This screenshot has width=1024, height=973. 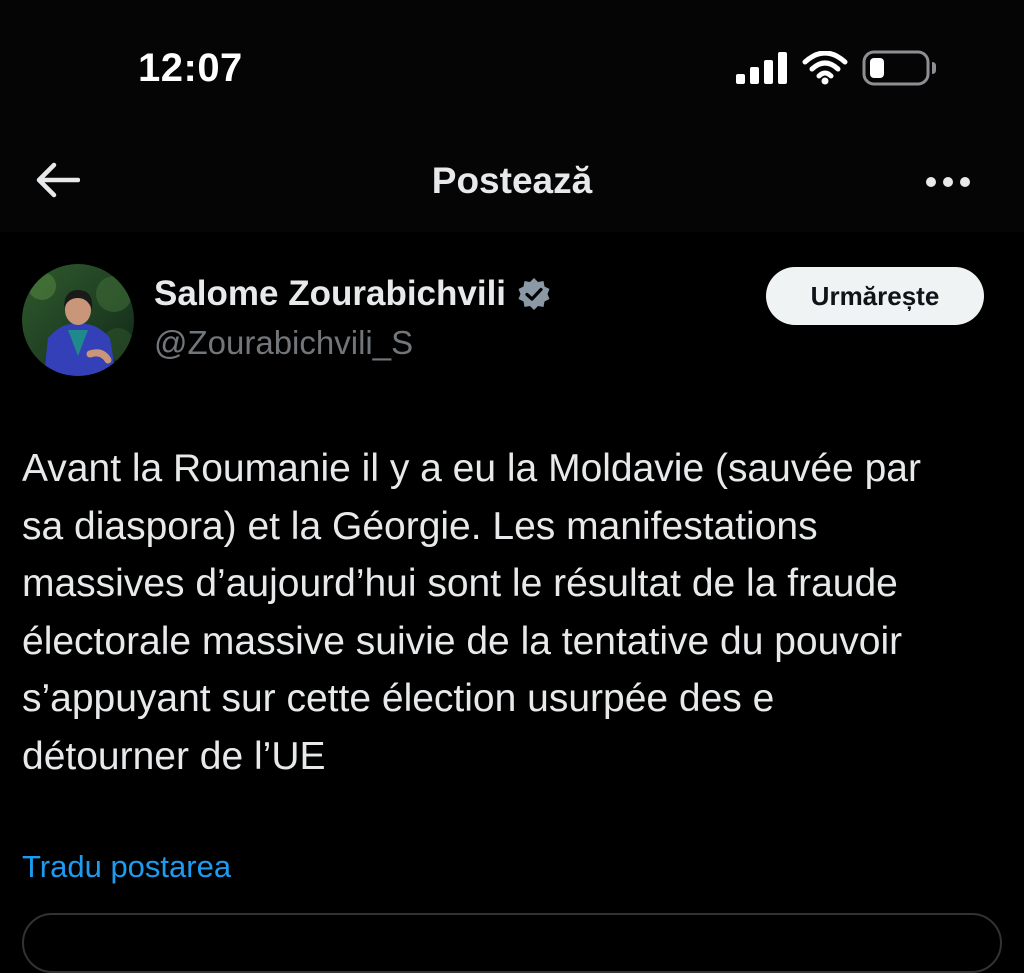 I want to click on avatar-image, so click(x=78, y=320).